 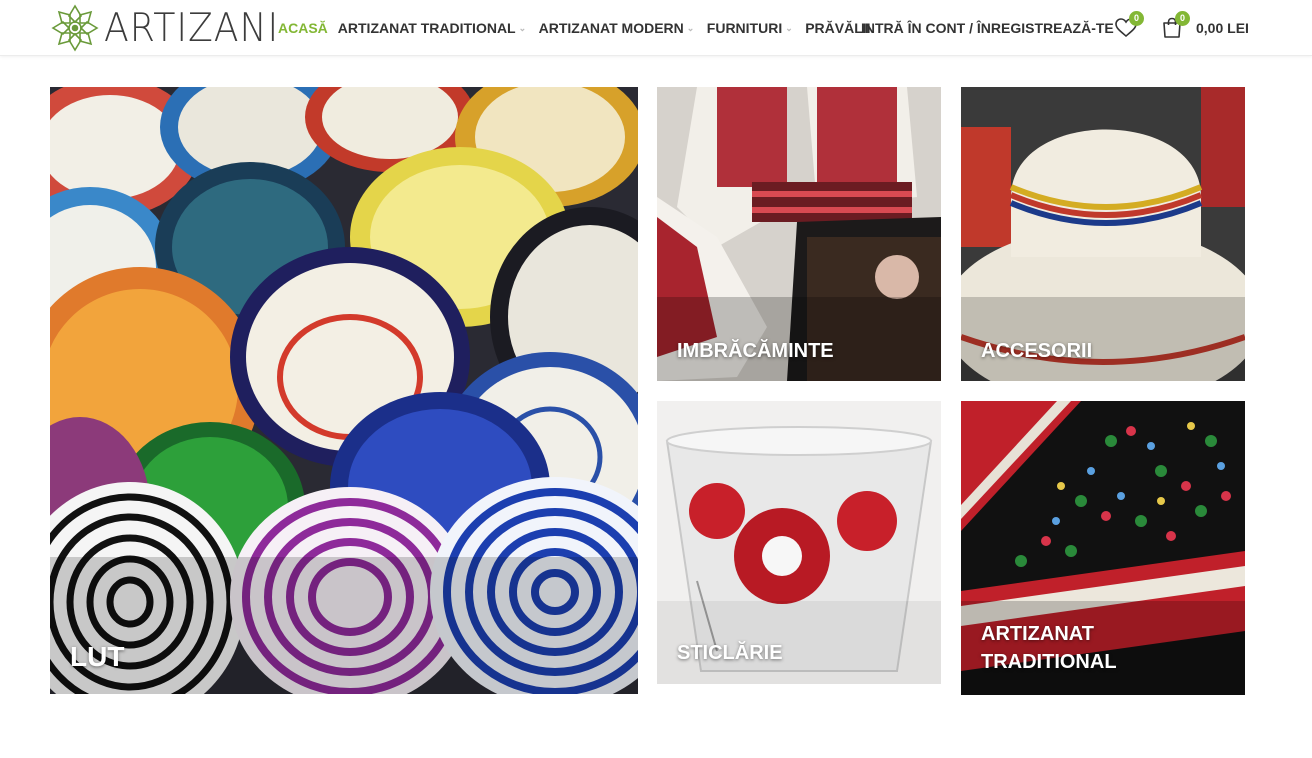 I want to click on nav-item-furnituri: FURNITURI ⌄, so click(x=751, y=28).